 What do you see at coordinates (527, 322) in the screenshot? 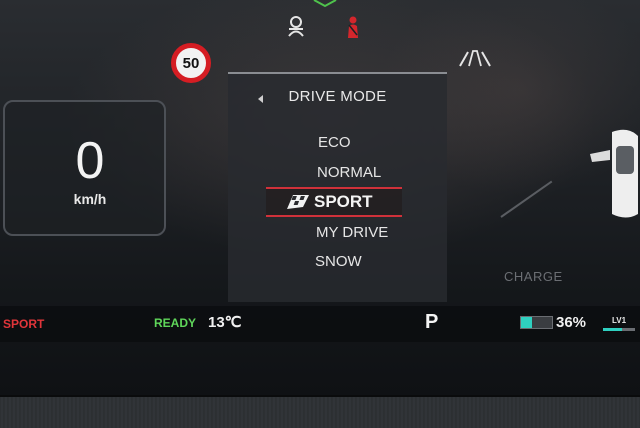
I see `battery-fill` at bounding box center [527, 322].